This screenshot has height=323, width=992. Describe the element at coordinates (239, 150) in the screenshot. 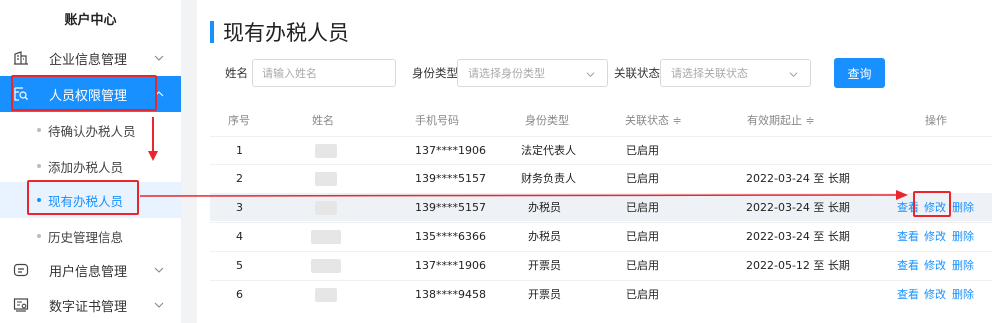

I see `cell-index: 1` at that location.